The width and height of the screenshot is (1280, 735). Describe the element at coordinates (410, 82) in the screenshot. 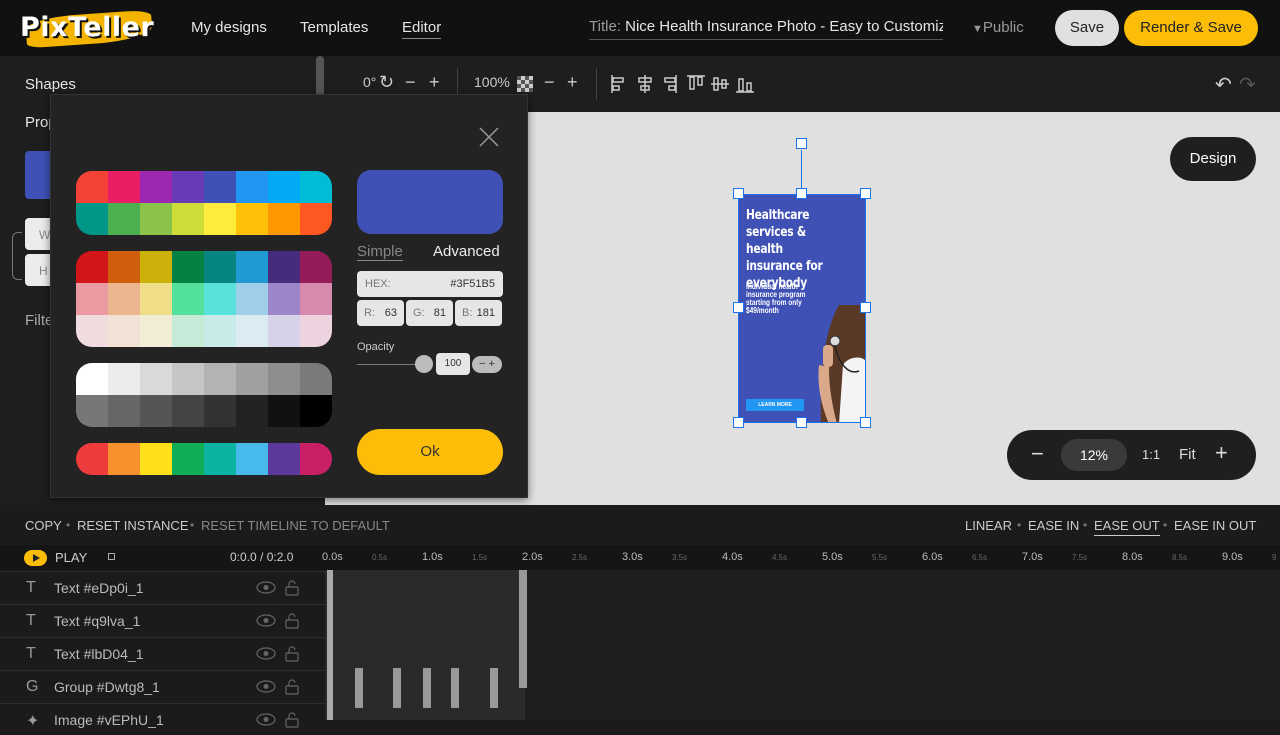

I see `rotation-minus-icon: −` at that location.